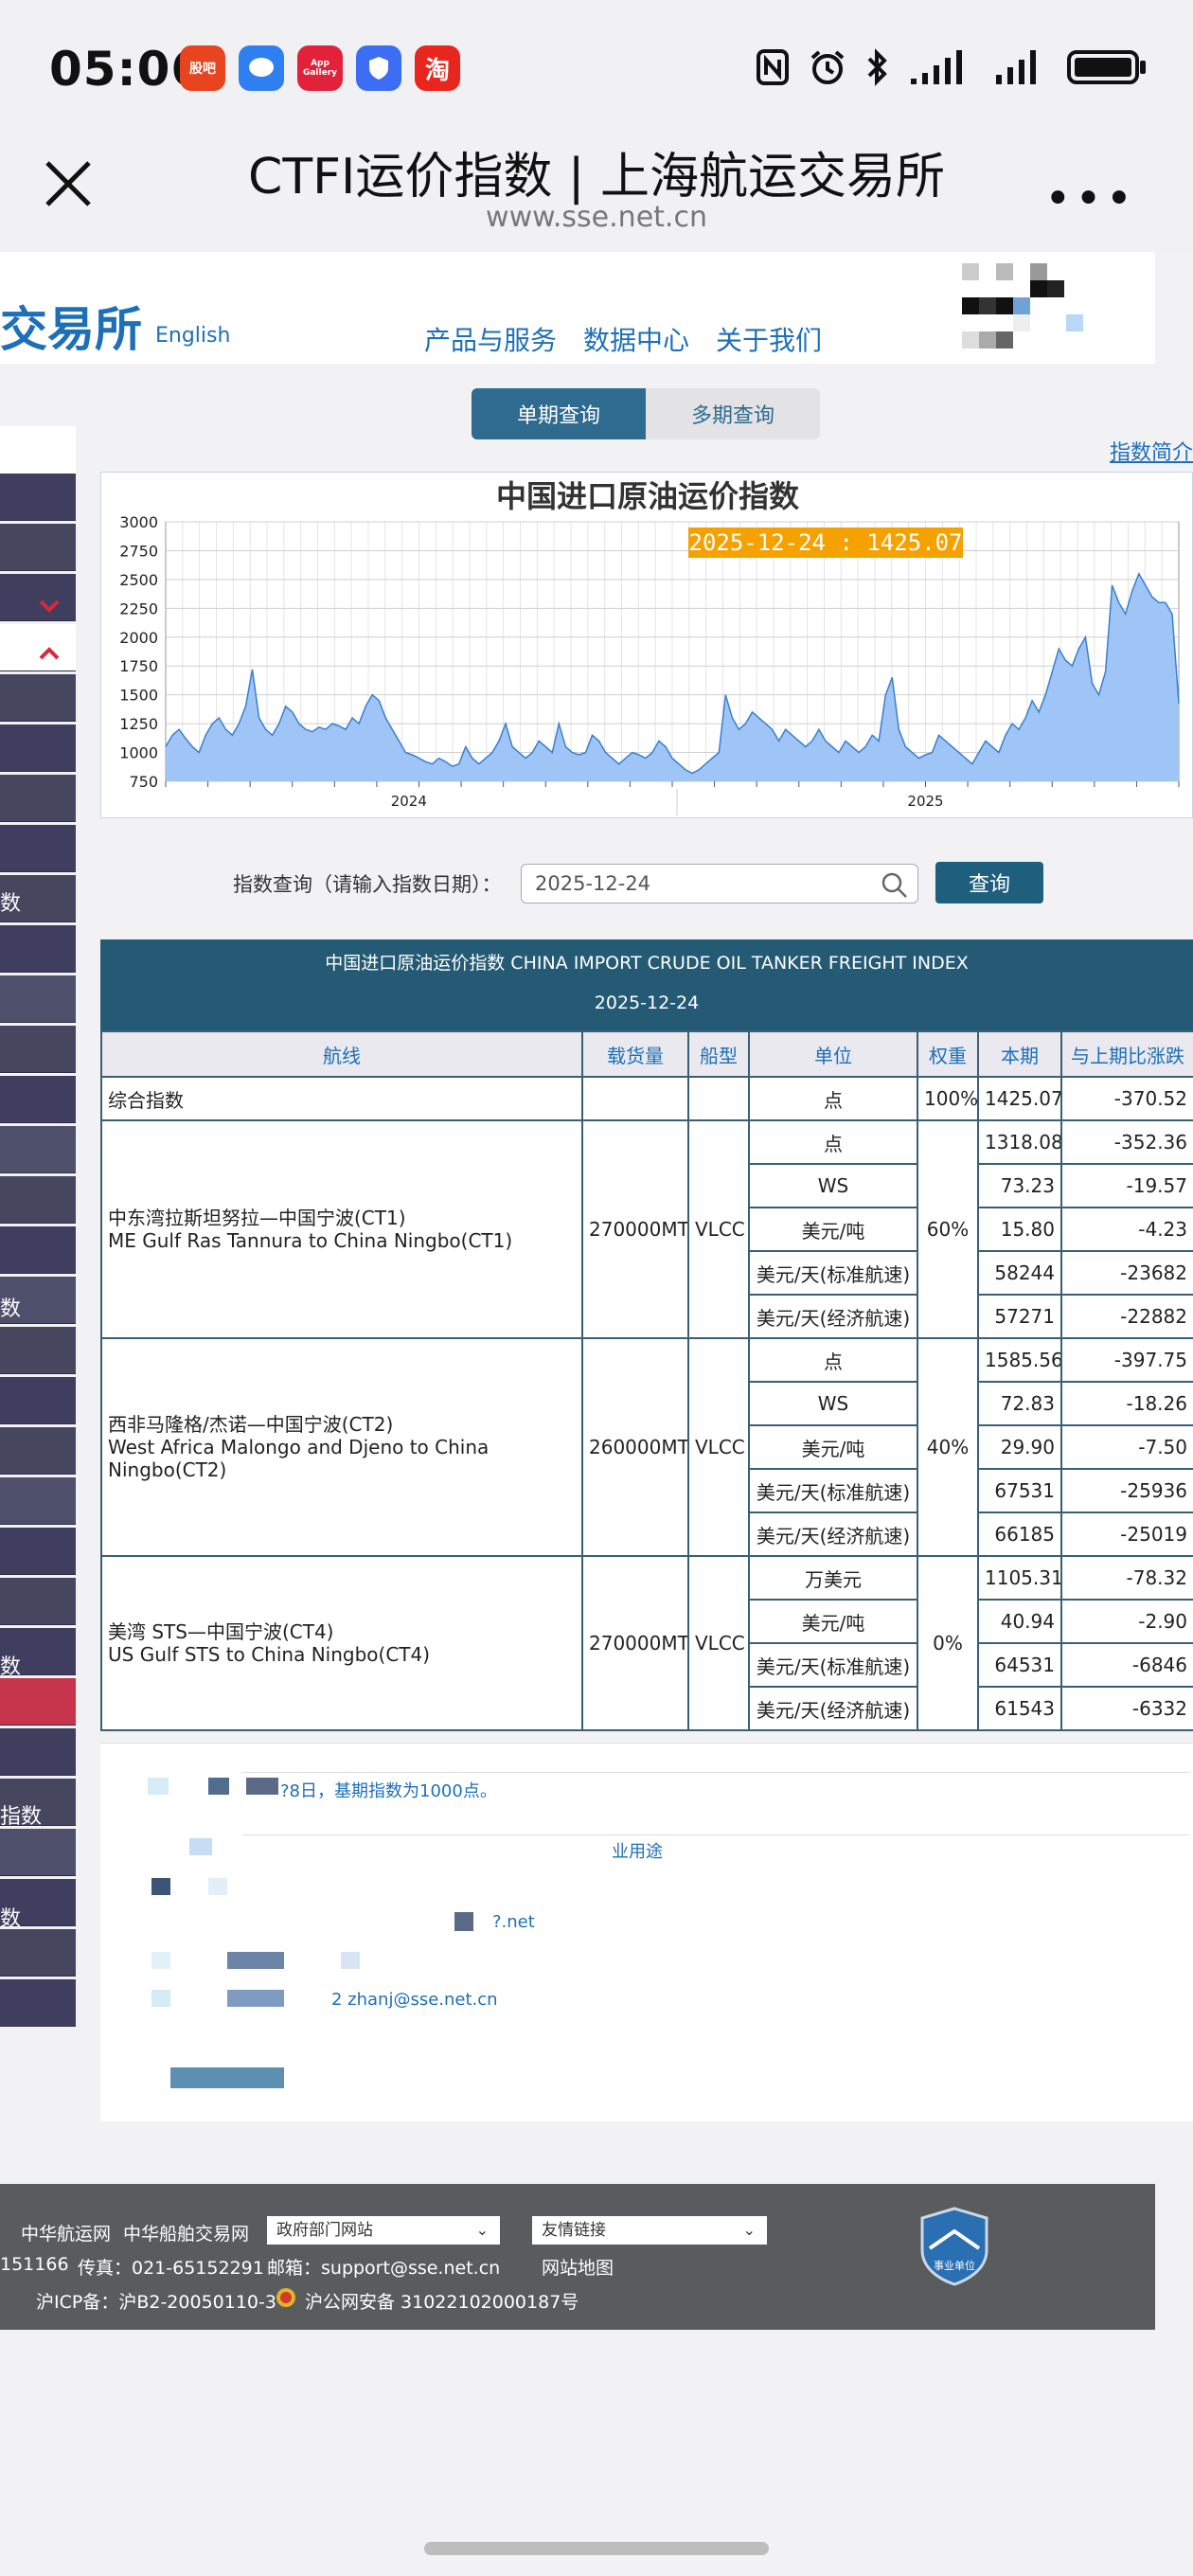 This screenshot has width=1193, height=2576. I want to click on footer-email: 邮箱：support@sse.net.cn, so click(383, 2267).